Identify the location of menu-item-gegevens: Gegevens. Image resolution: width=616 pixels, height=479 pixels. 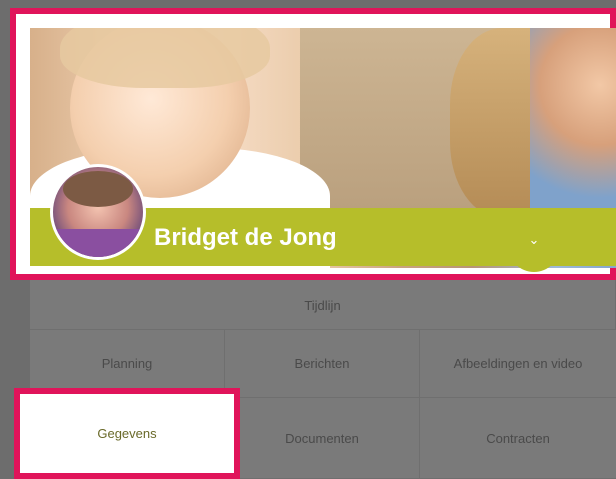
(127, 433).